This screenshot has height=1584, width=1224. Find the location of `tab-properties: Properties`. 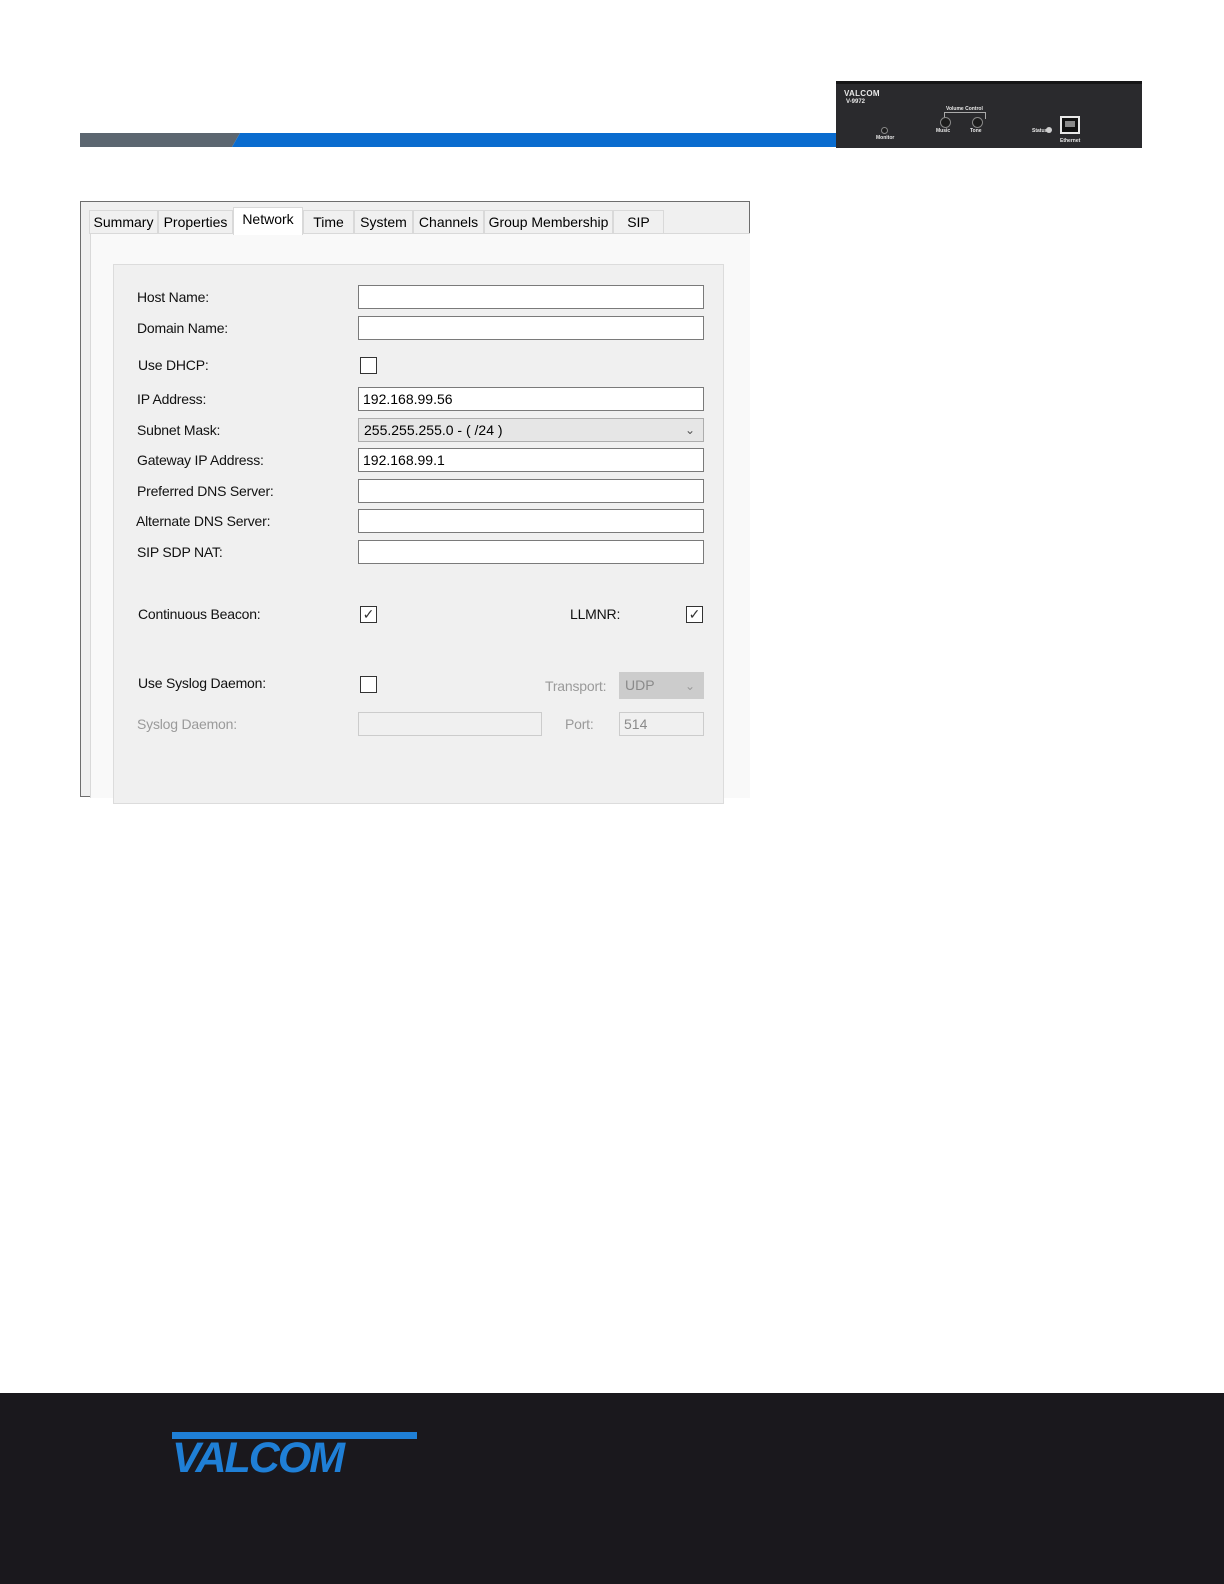

tab-properties: Properties is located at coordinates (195, 222).